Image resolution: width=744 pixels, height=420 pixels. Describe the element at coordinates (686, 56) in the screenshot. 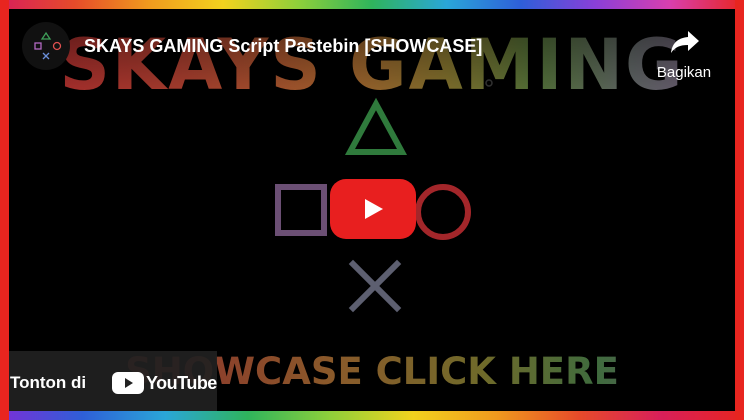

I see `share-button: Bagikan` at that location.